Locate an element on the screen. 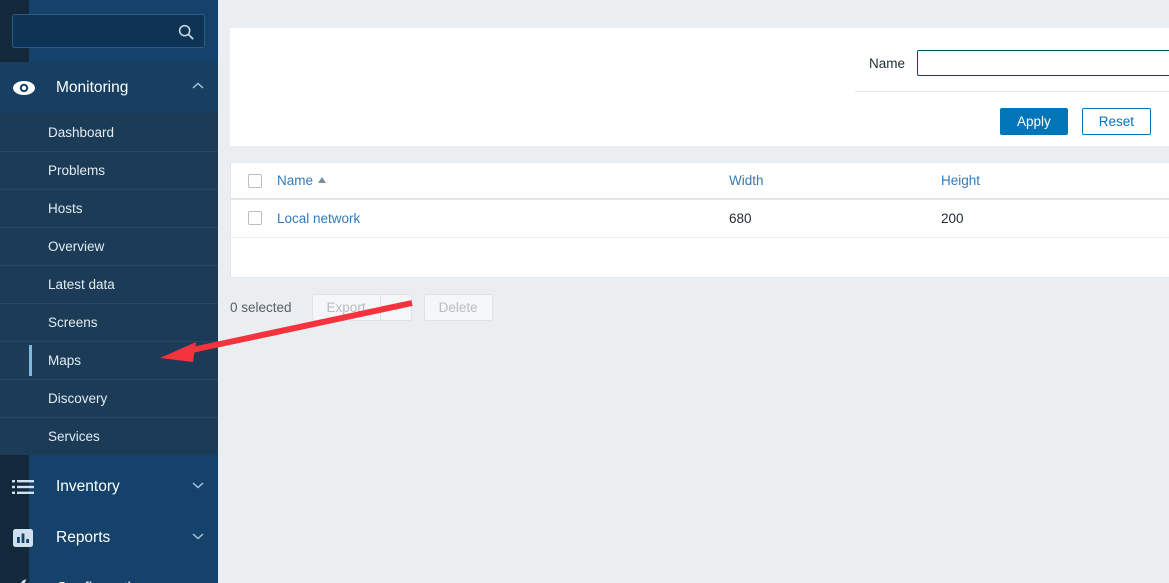 Image resolution: width=1169 pixels, height=583 pixels. sidebar-item-label: Services is located at coordinates (74, 436).